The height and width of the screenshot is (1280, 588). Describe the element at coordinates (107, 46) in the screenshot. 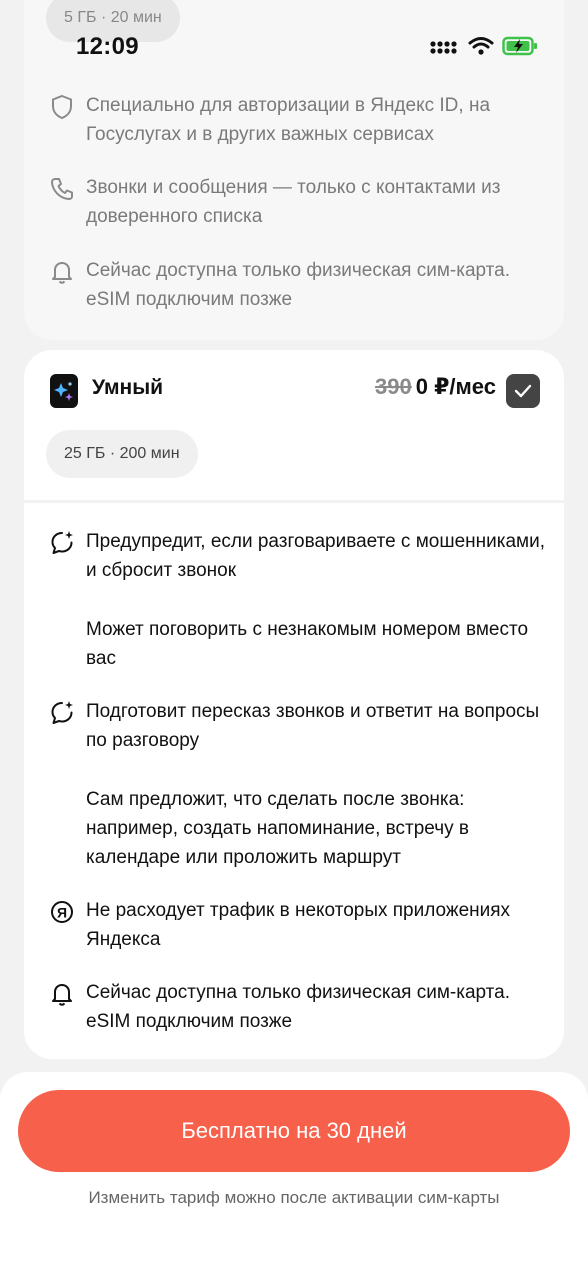

I see `status-time: 12:09` at that location.